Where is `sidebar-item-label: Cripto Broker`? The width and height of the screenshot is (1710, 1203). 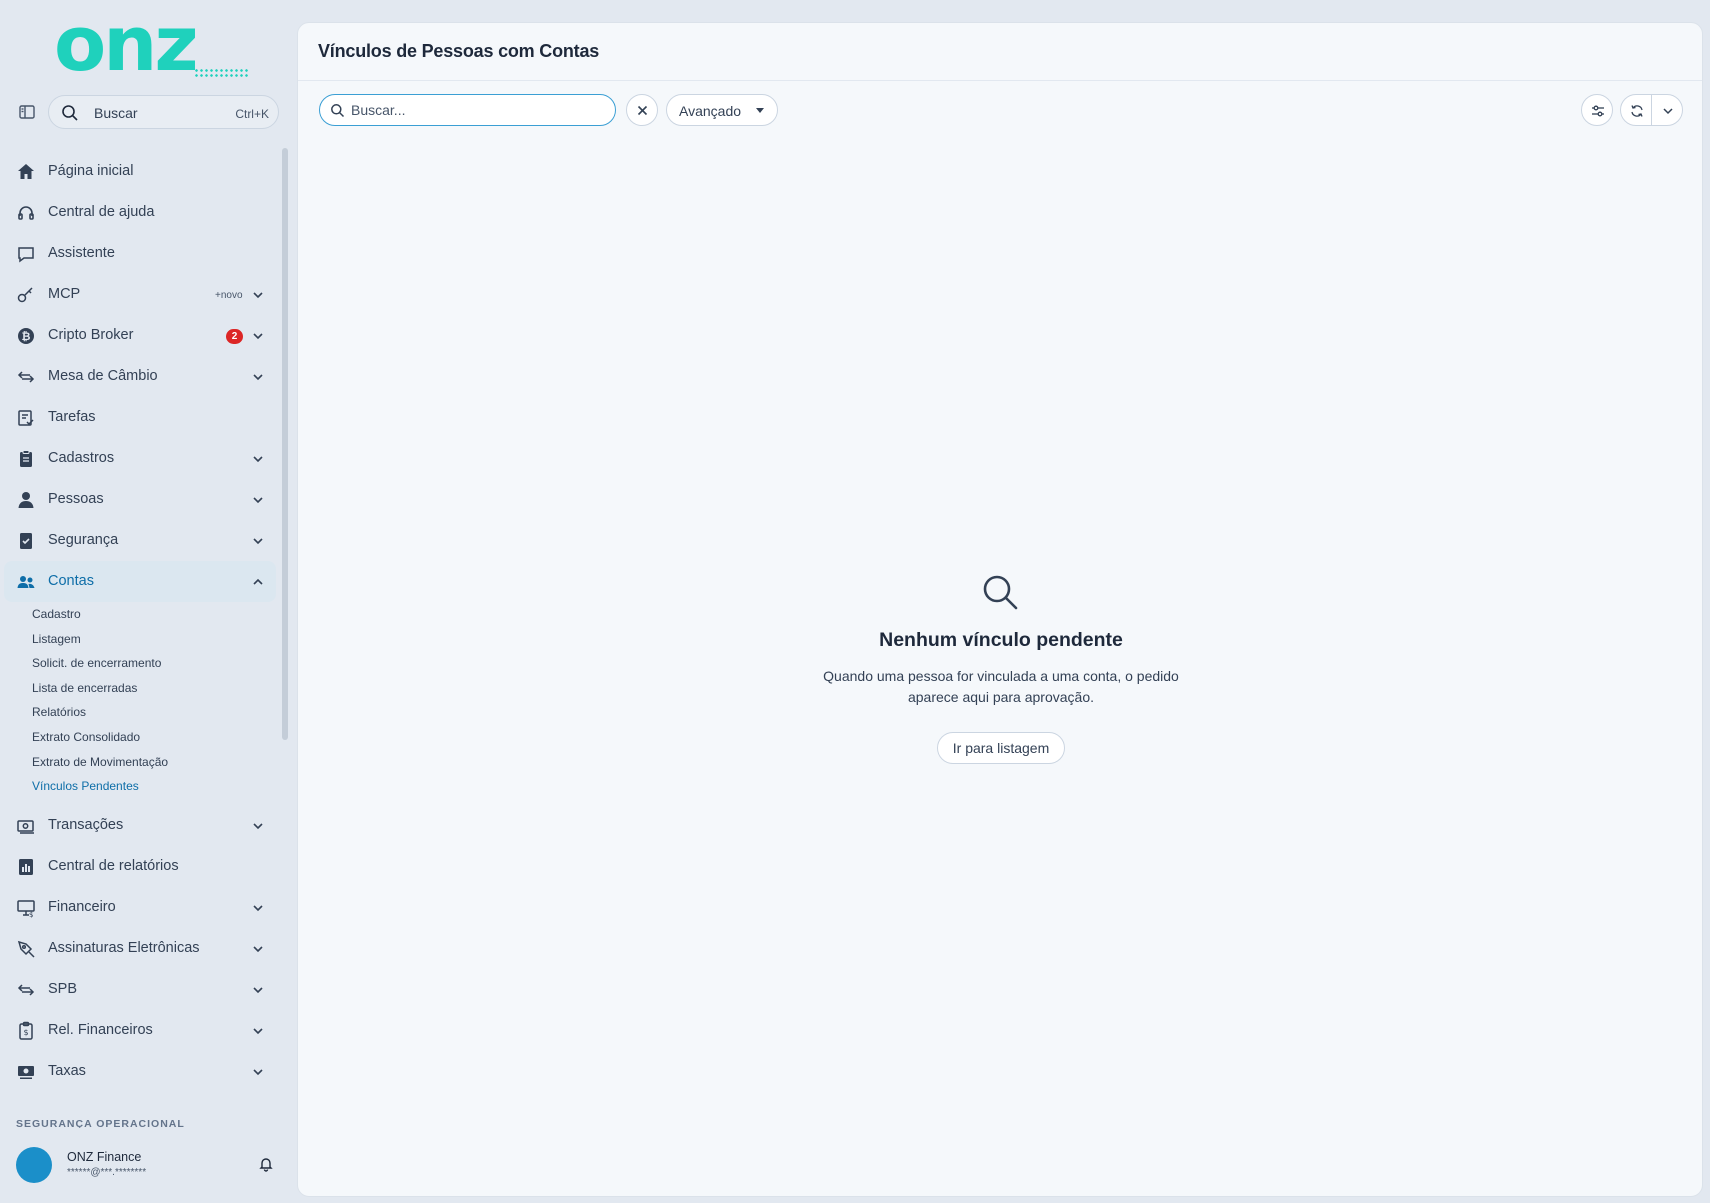 sidebar-item-label: Cripto Broker is located at coordinates (91, 335).